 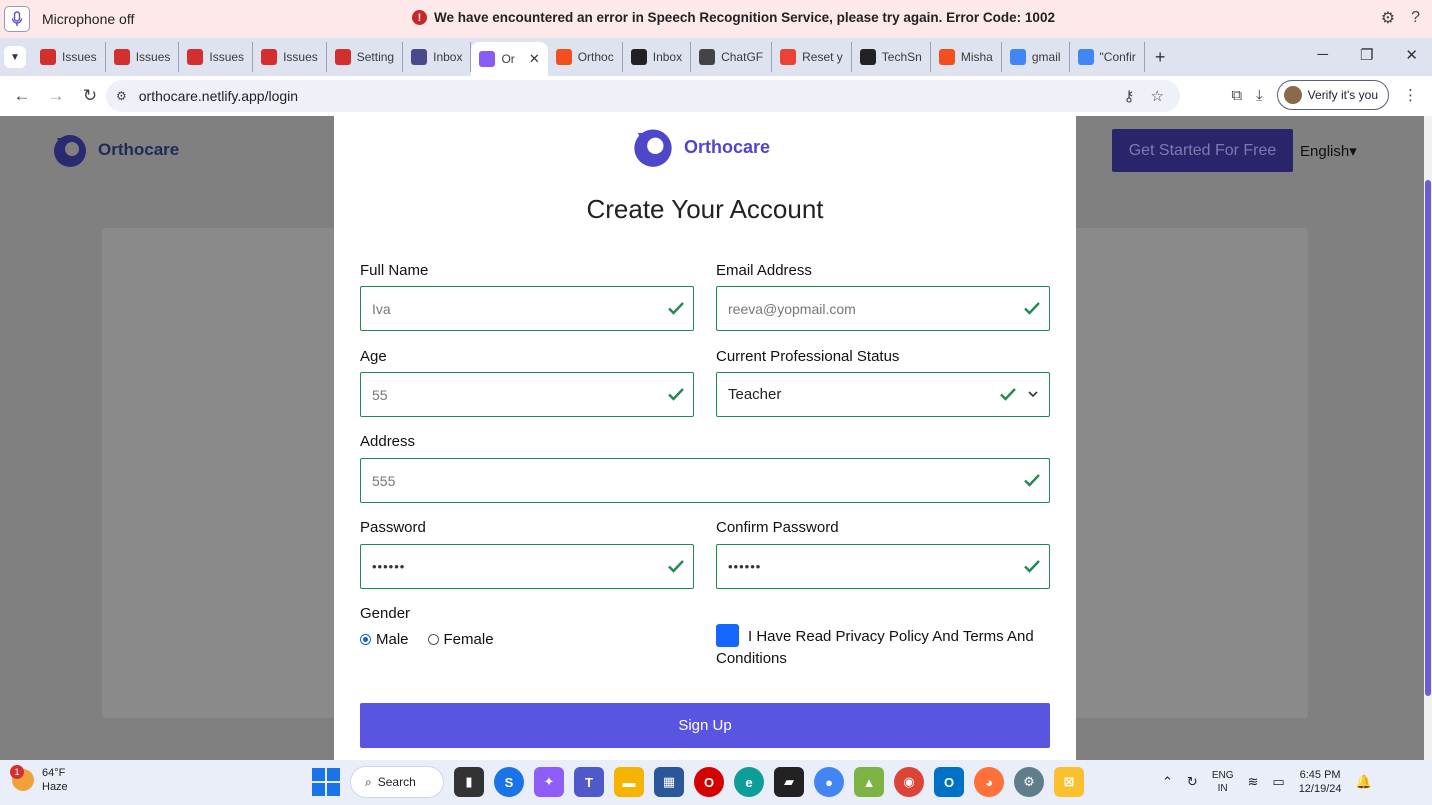 I want to click on error-icon: !, so click(x=419, y=17).